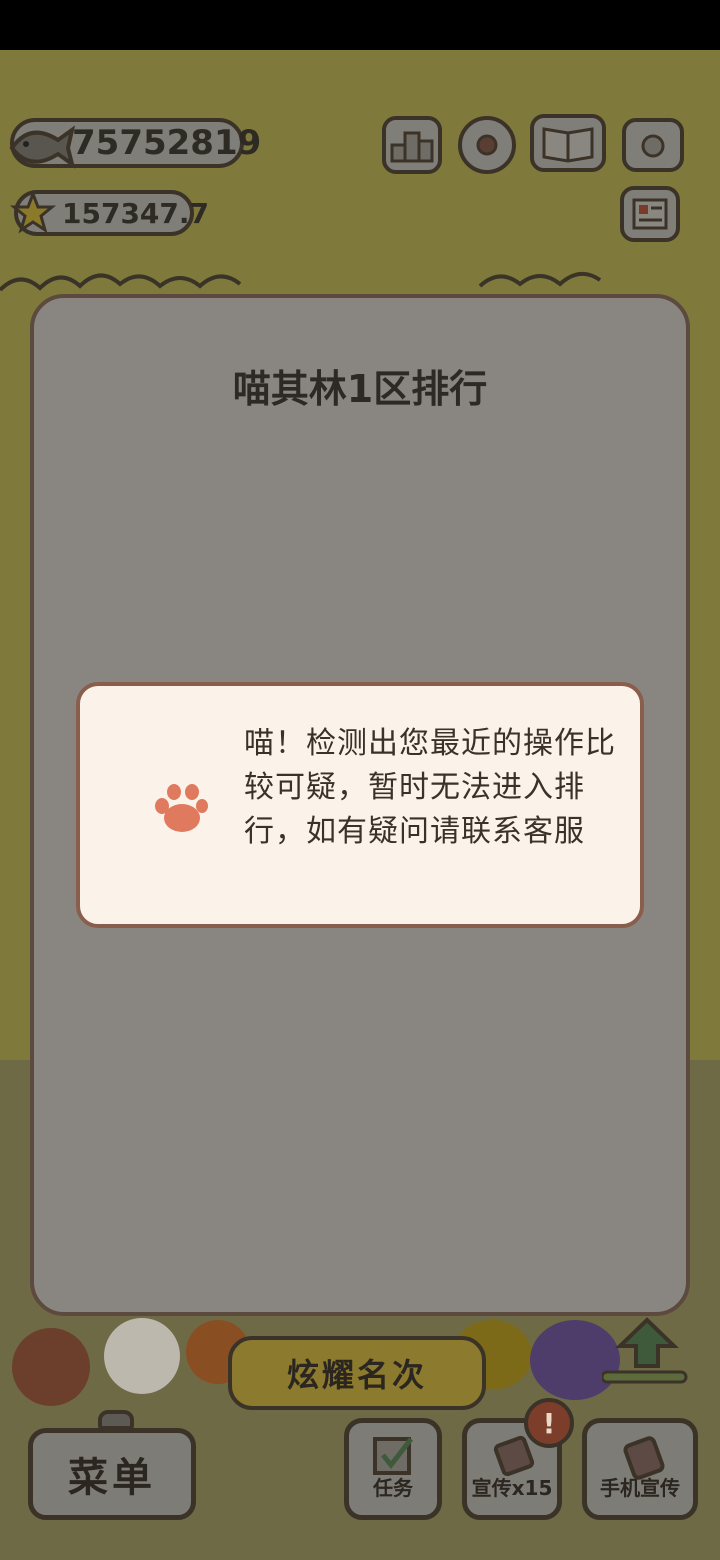  I want to click on alert-mark: !, so click(549, 1423).